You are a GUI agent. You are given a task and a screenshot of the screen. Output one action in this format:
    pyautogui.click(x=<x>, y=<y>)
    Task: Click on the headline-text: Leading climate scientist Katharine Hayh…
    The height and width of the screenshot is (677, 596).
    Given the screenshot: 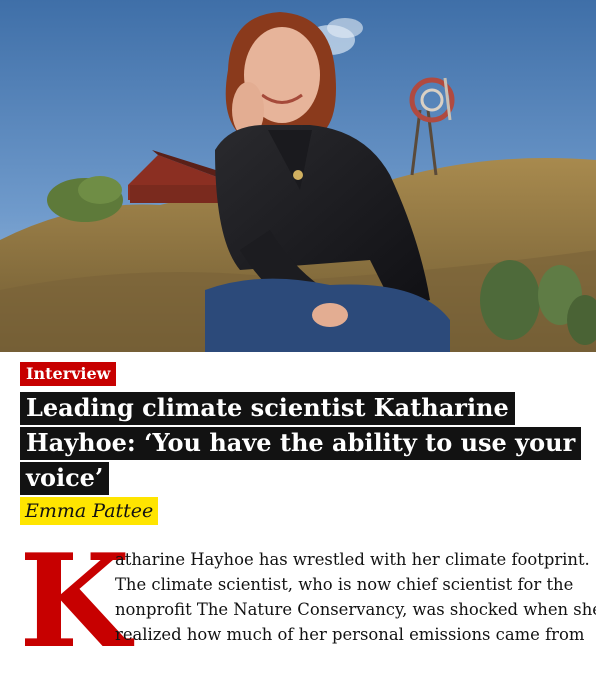 What is the action you would take?
    pyautogui.click(x=301, y=443)
    